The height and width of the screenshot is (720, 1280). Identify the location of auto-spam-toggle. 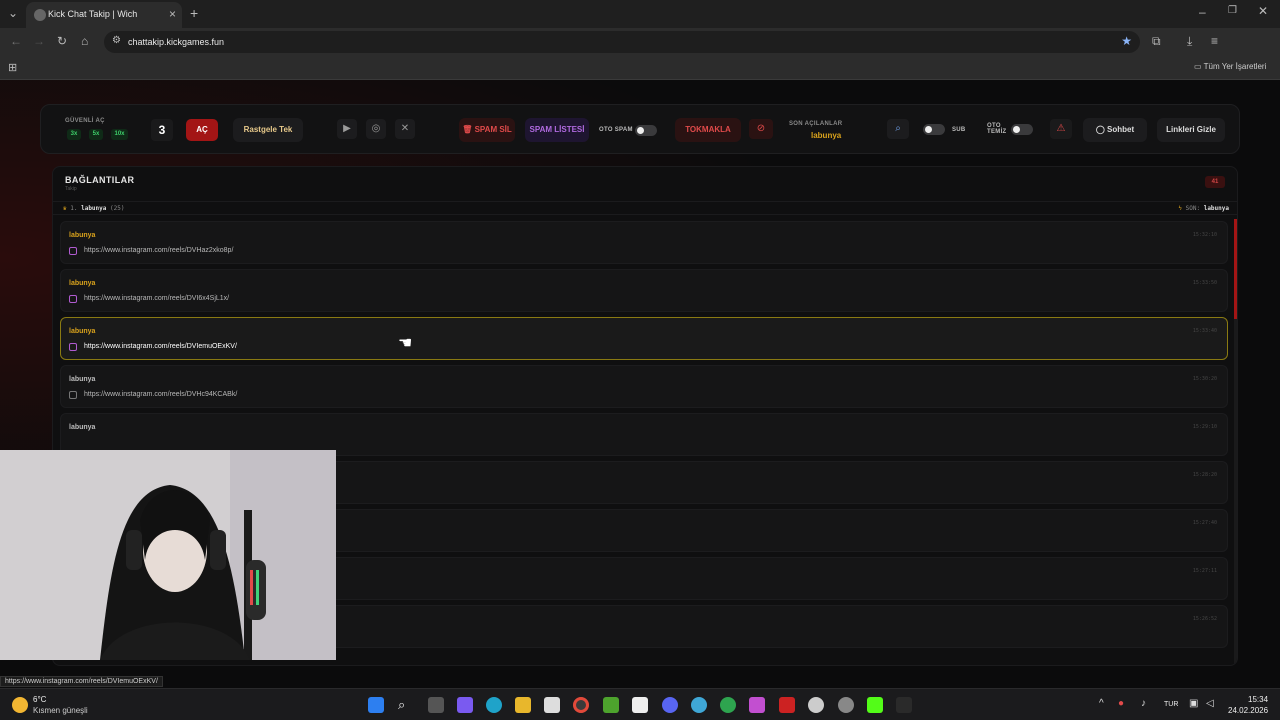
(646, 130).